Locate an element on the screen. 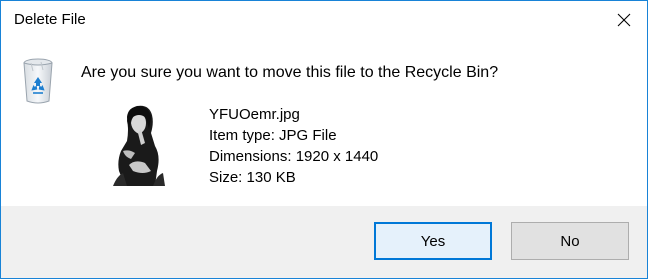 This screenshot has width=648, height=279. photo-thumbnail is located at coordinates (139, 143).